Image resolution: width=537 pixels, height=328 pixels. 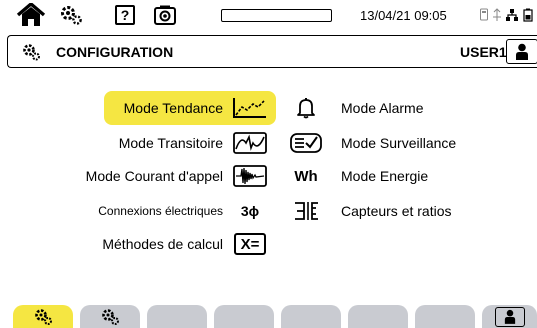 What do you see at coordinates (250, 143) in the screenshot?
I see `transient-wave-icon` at bounding box center [250, 143].